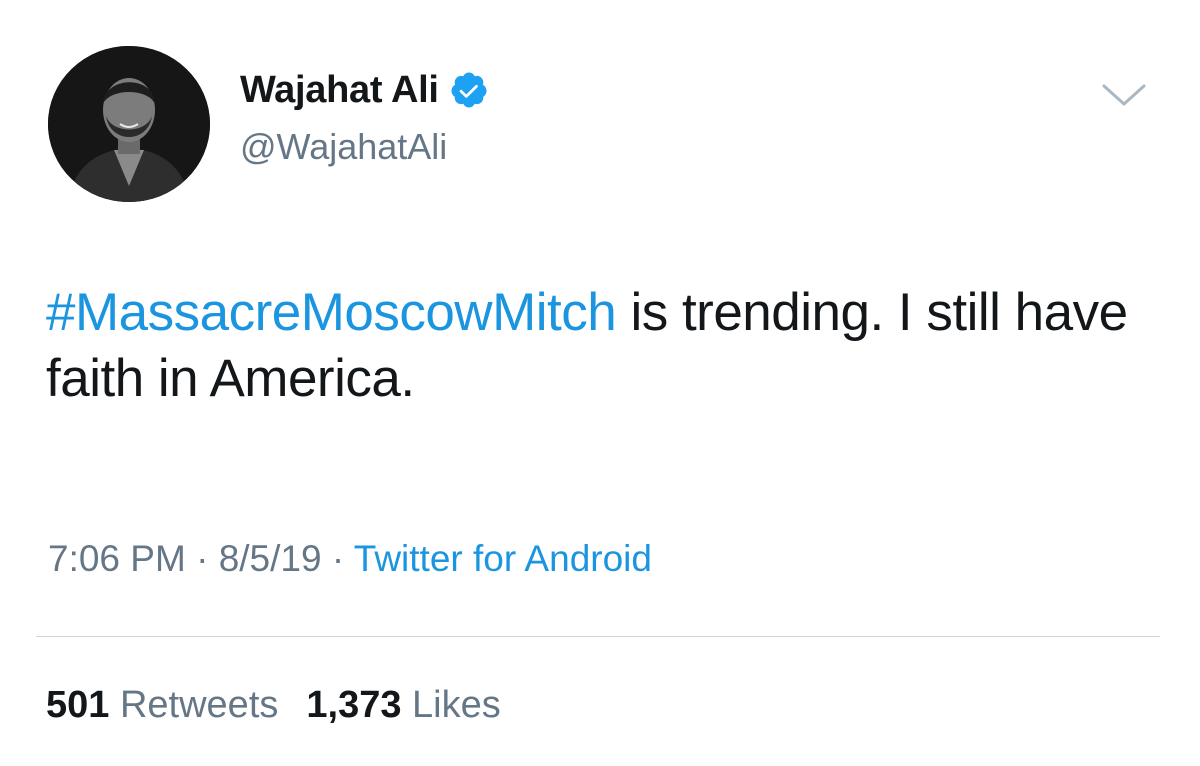 This screenshot has width=1200, height=766. Describe the element at coordinates (331, 312) in the screenshot. I see `hashtag-link: #MassacreMoscowMitch` at that location.